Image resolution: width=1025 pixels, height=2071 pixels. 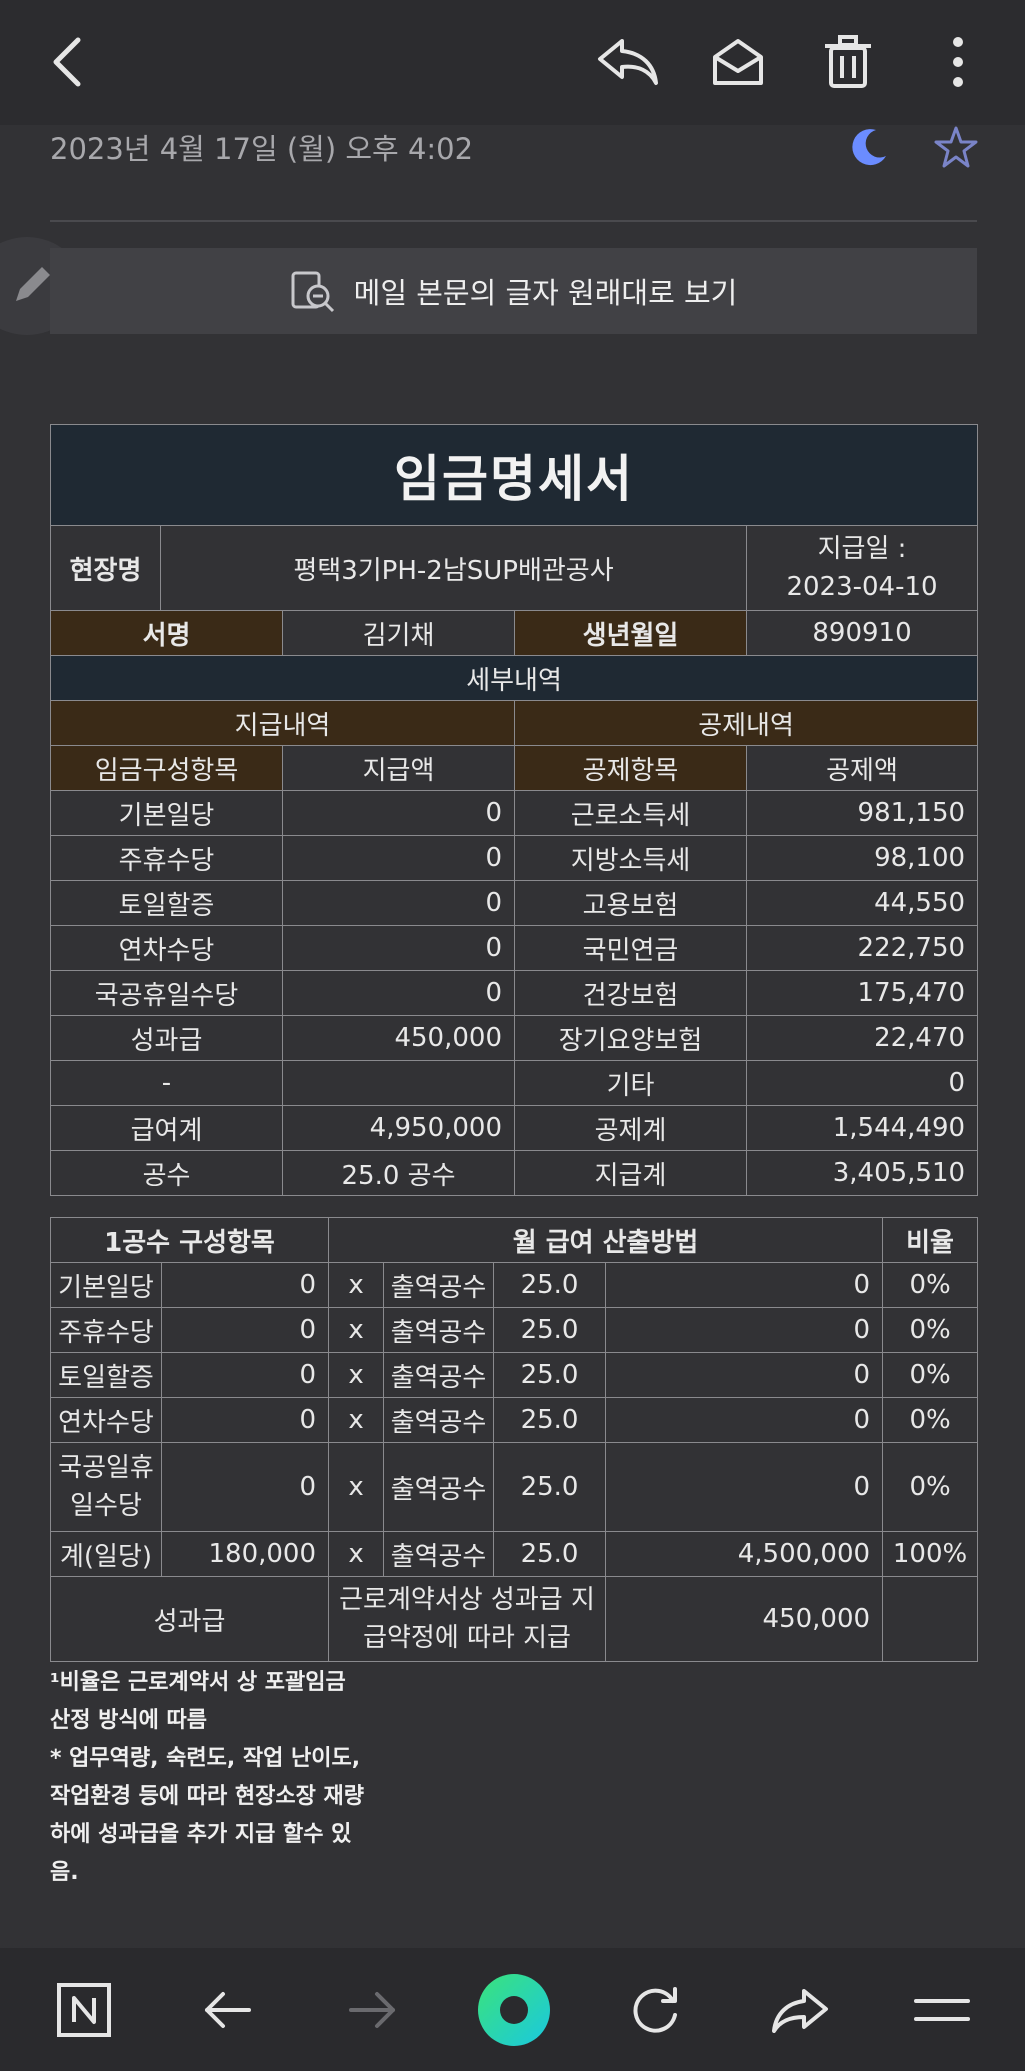 I want to click on table-row: 계(일당) 180,000 x 출역공수 25.0 4,500,000 100%, so click(x=514, y=1554).